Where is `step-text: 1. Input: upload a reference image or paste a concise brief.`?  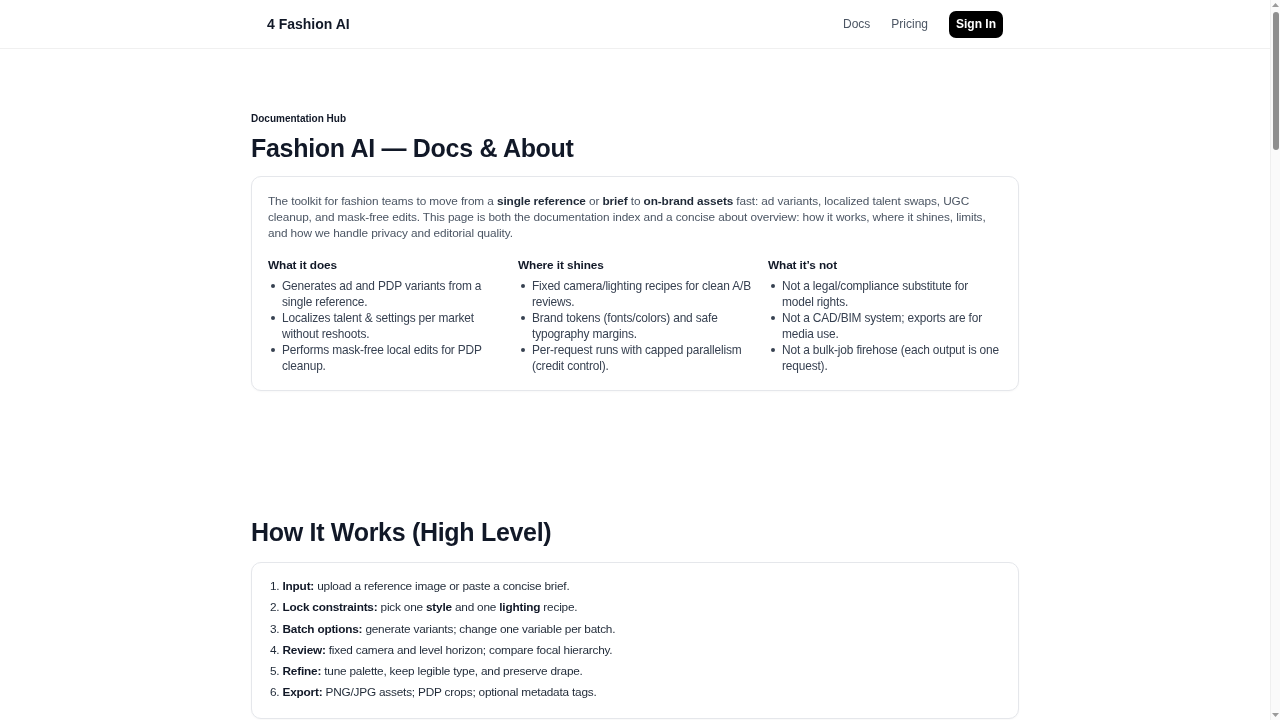 step-text: 1. Input: upload a reference image or paste a concise brief. is located at coordinates (420, 586).